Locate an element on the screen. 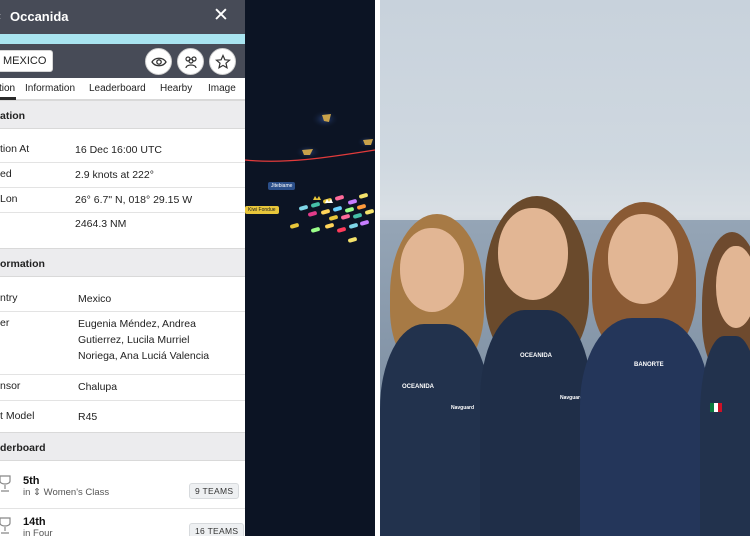 The image size is (750, 536). crew-label: er is located at coordinates (5, 323).